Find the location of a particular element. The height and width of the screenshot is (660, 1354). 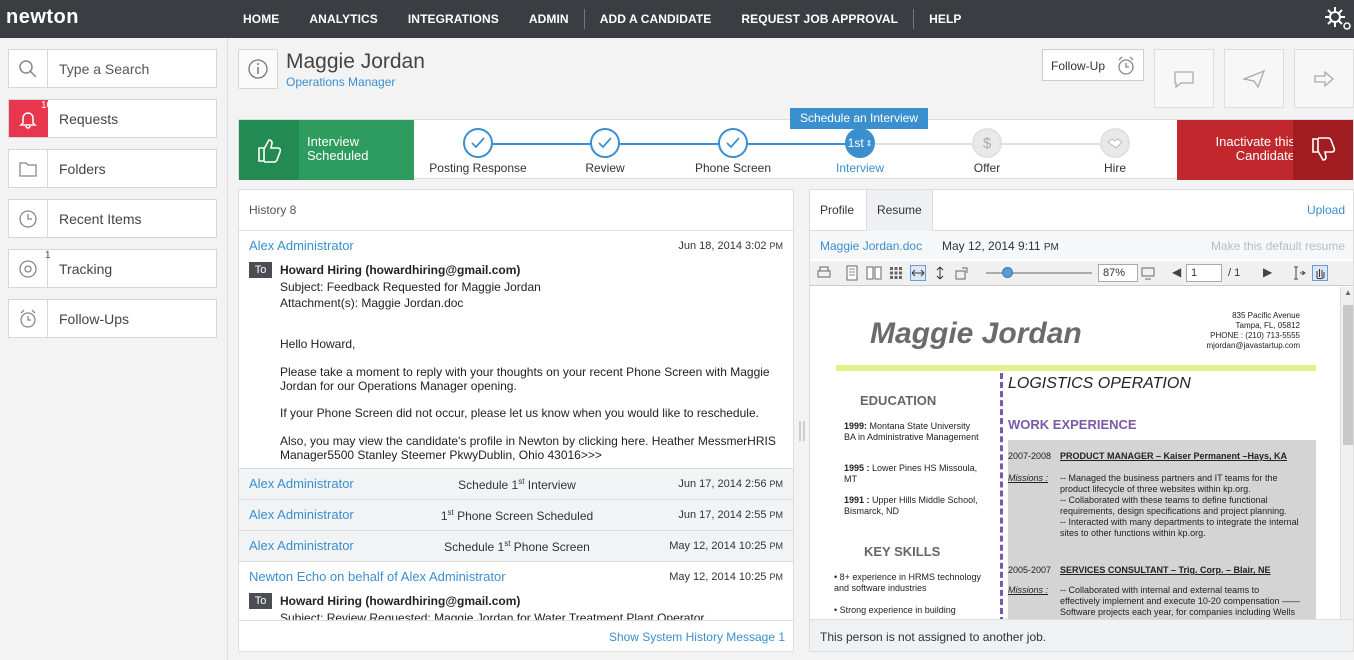

follow-up-button: Follow-Up is located at coordinates (1093, 65).